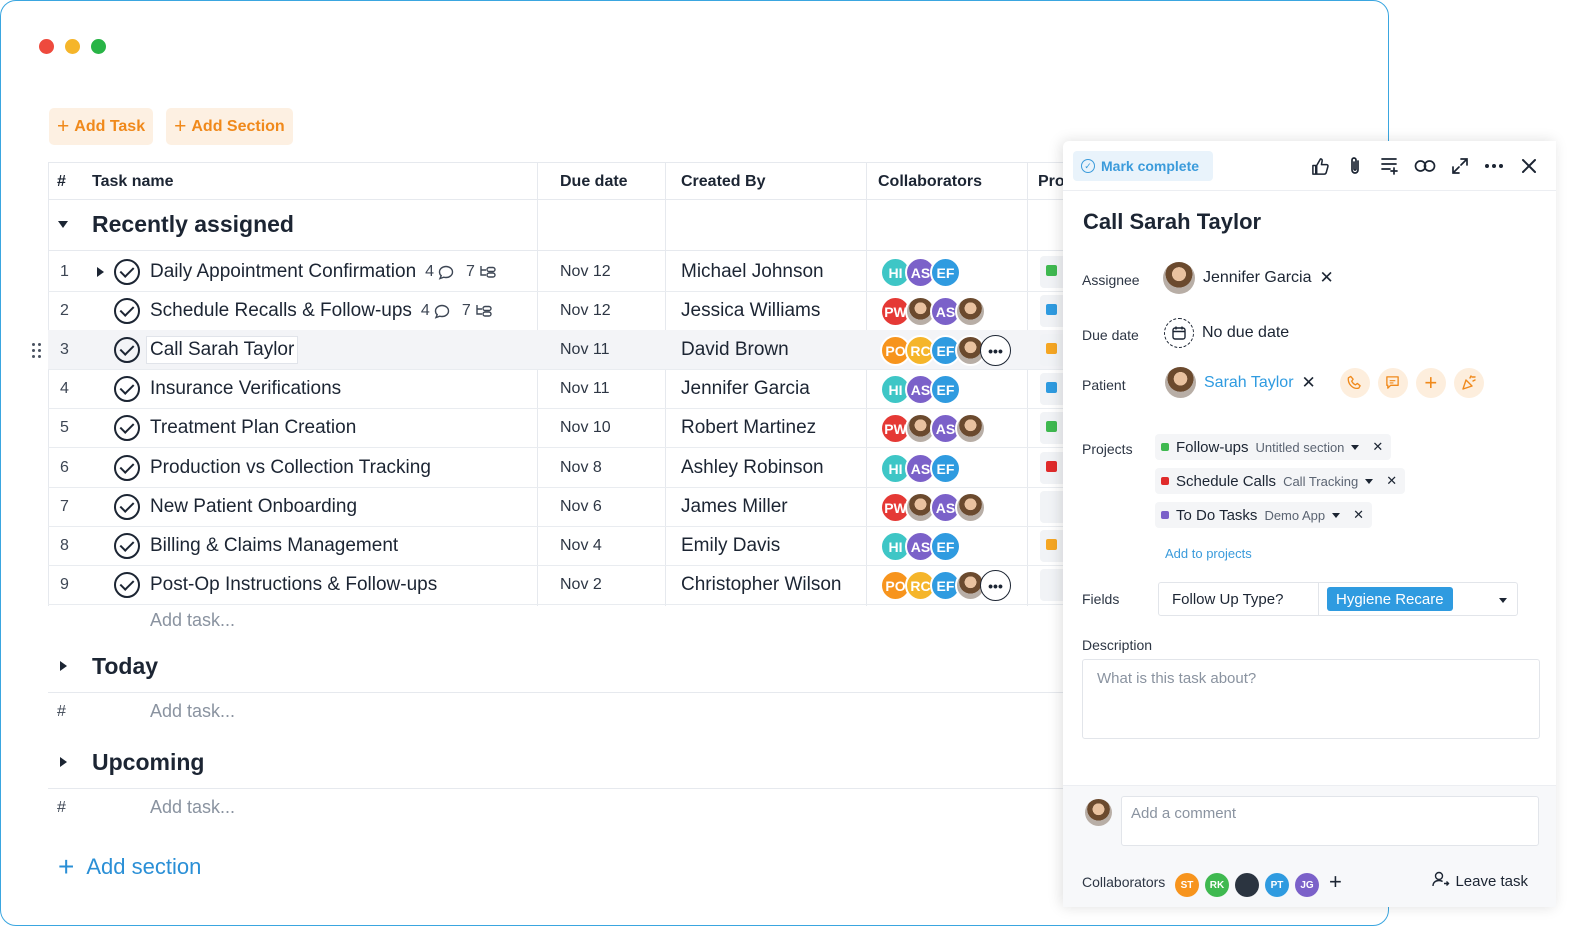 Image resolution: width=1576 pixels, height=933 pixels. Describe the element at coordinates (581, 585) in the screenshot. I see `due-date: Nov 2` at that location.